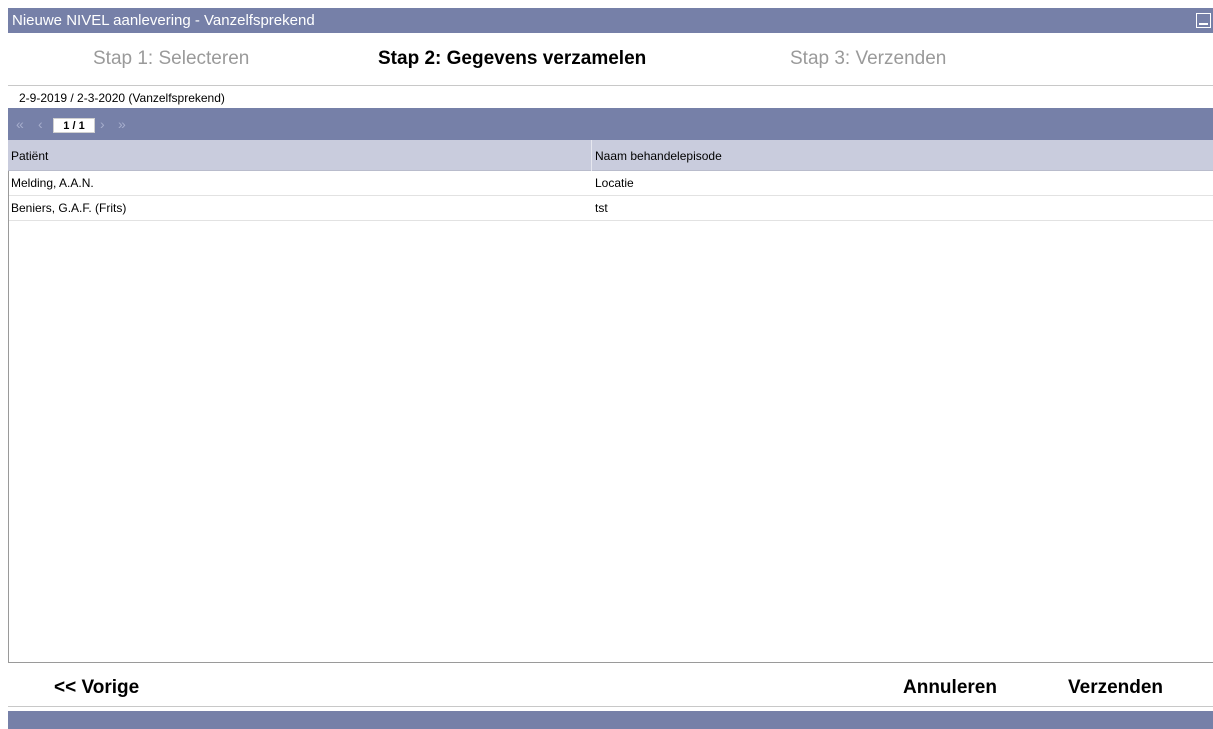  What do you see at coordinates (171, 58) in the screenshot?
I see `step-1-label: Stap 1: Selecteren` at bounding box center [171, 58].